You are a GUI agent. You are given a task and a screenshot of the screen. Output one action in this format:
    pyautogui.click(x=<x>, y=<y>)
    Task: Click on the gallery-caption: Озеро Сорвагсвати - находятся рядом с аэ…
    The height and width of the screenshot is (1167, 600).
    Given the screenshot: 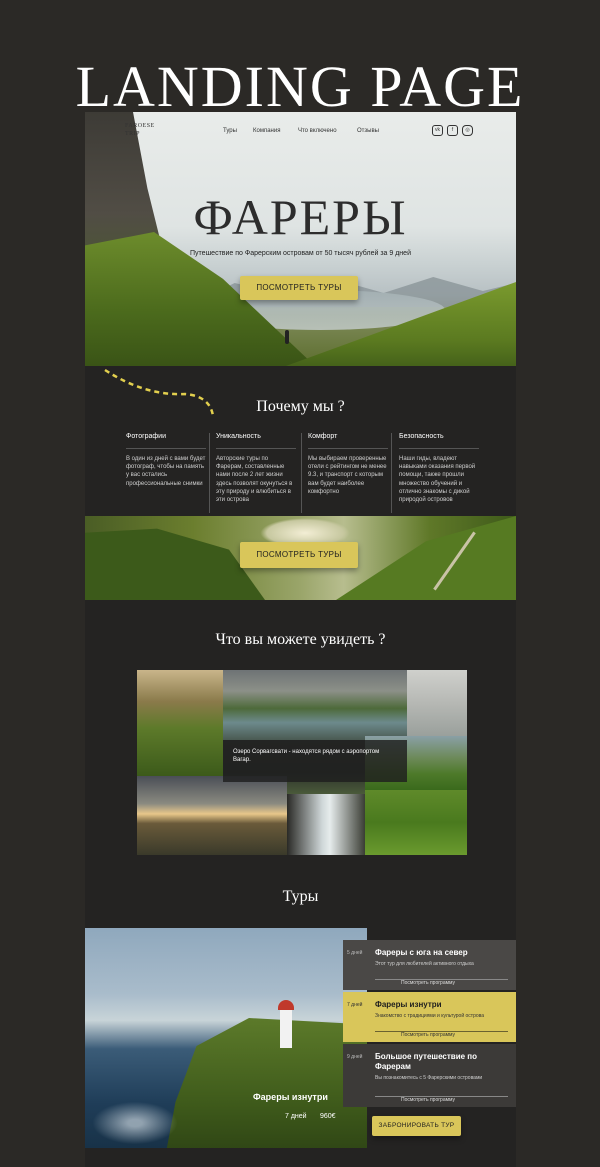 What is the action you would take?
    pyautogui.click(x=315, y=761)
    